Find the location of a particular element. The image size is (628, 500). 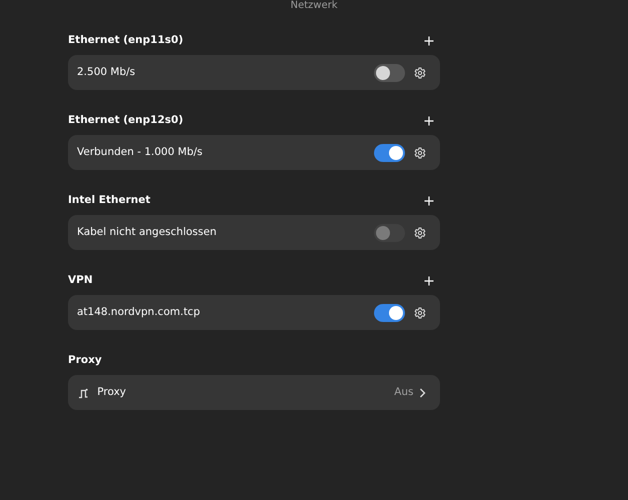

section-heading: Ethernet (enp11s0) is located at coordinates (126, 40).